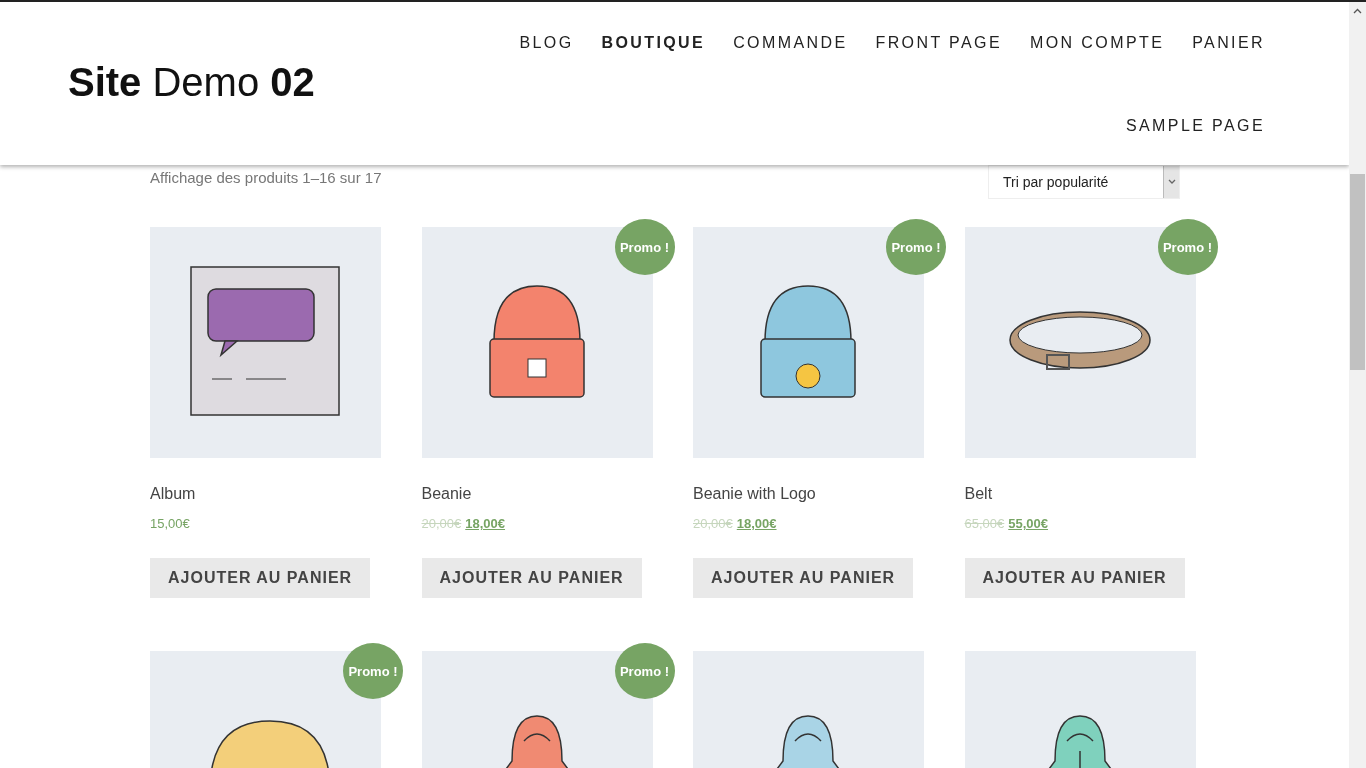 The image size is (1366, 768). I want to click on product-name: Album, so click(265, 494).